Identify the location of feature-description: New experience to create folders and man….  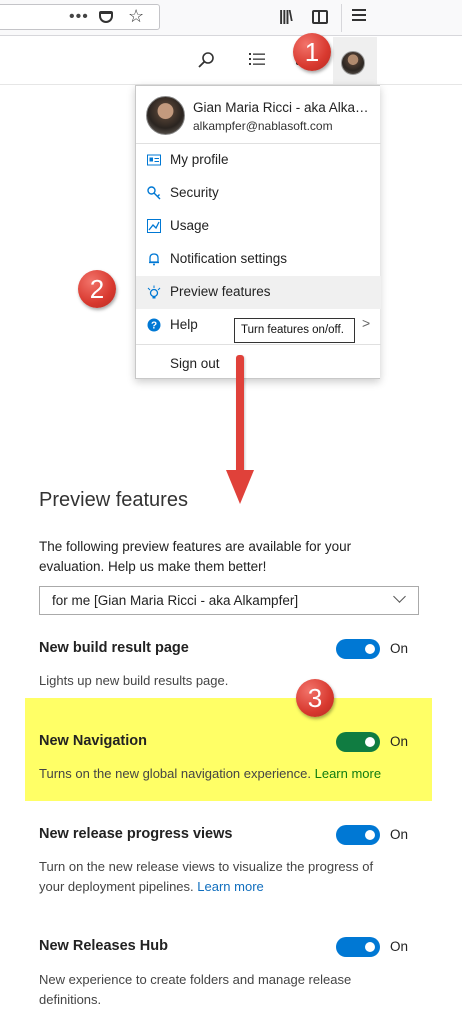
(195, 989).